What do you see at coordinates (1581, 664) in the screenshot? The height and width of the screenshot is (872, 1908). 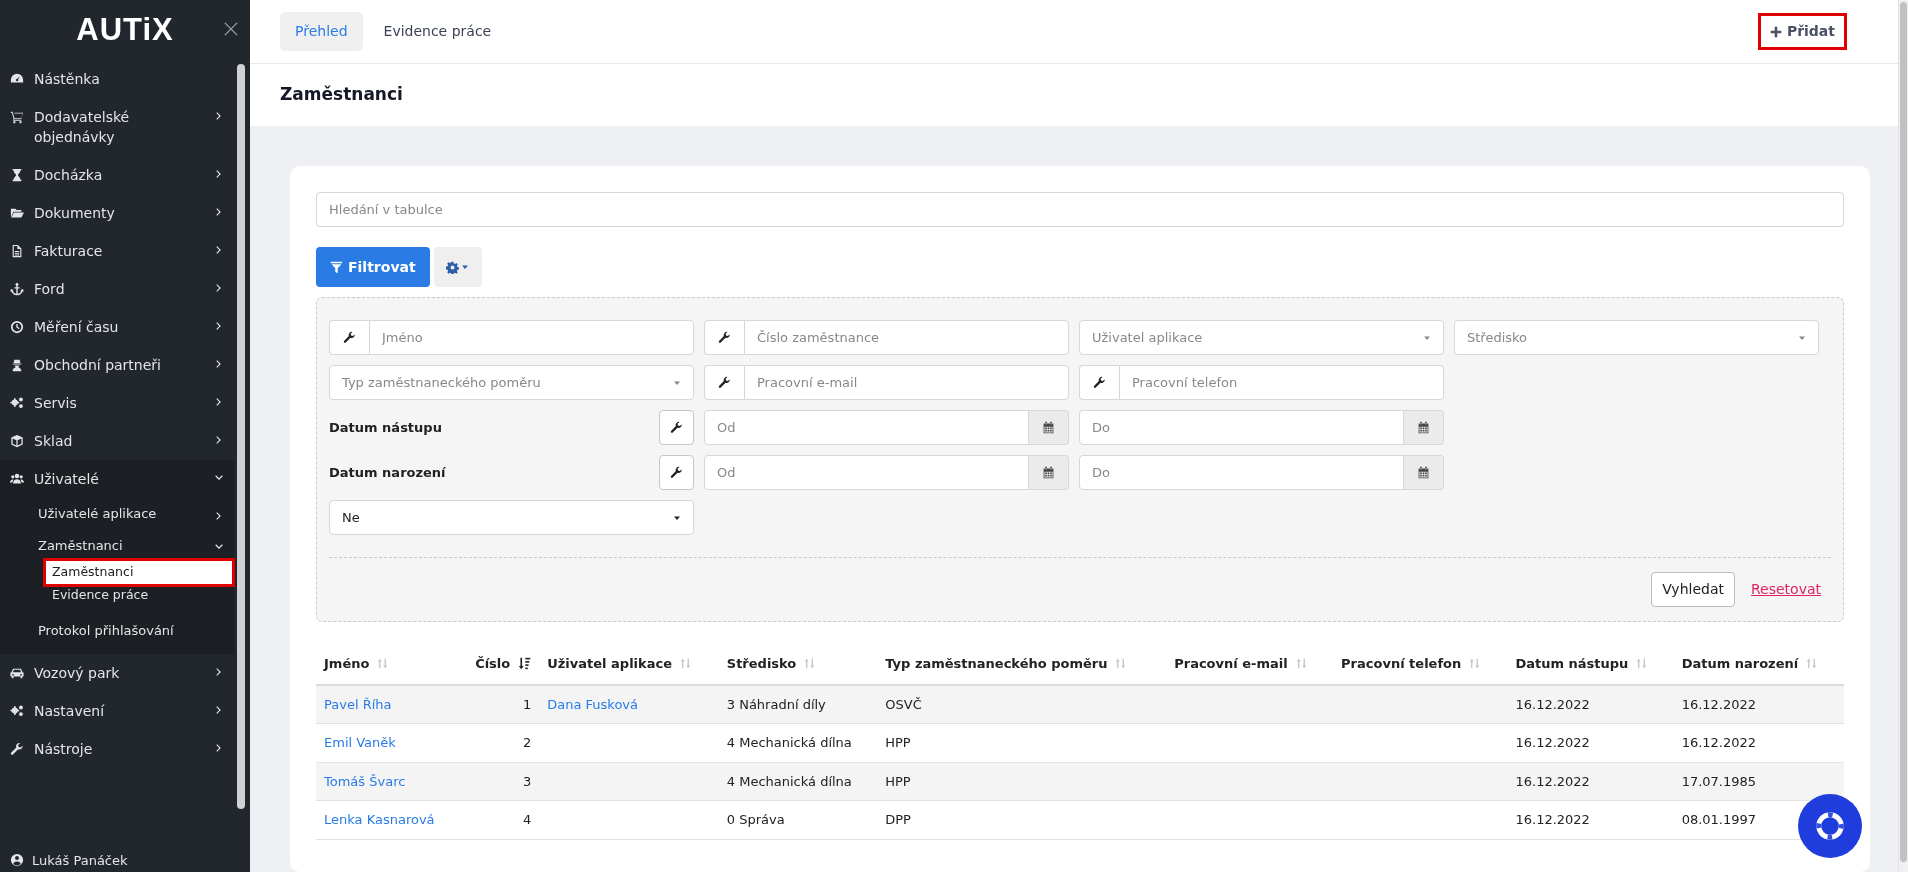 I see `column-header: Datum nástupu` at bounding box center [1581, 664].